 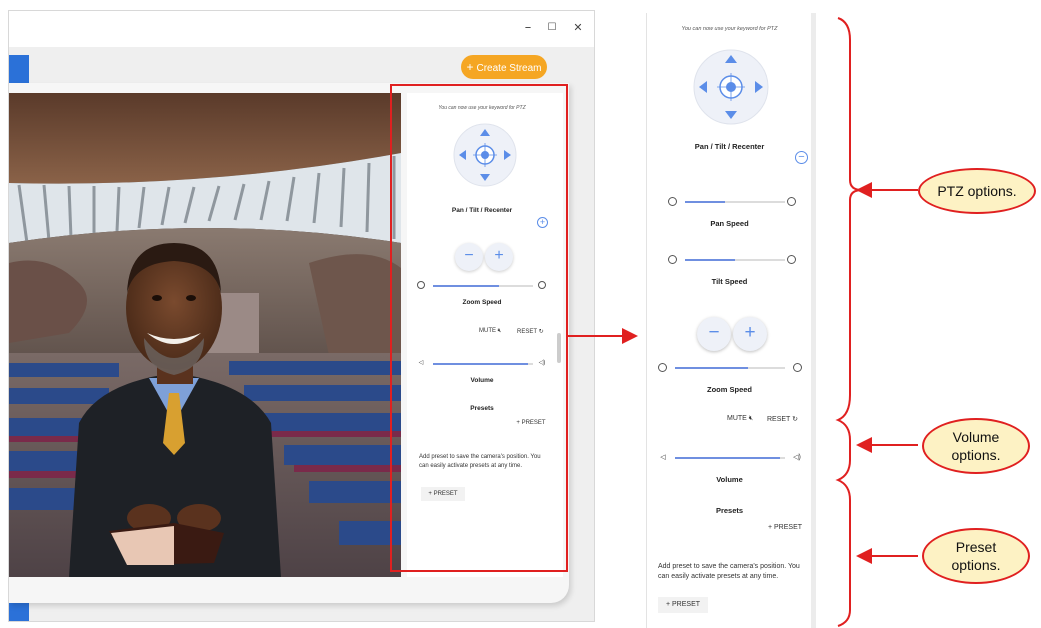 I want to click on zoom-slower-icon-zoomed, so click(x=662, y=367).